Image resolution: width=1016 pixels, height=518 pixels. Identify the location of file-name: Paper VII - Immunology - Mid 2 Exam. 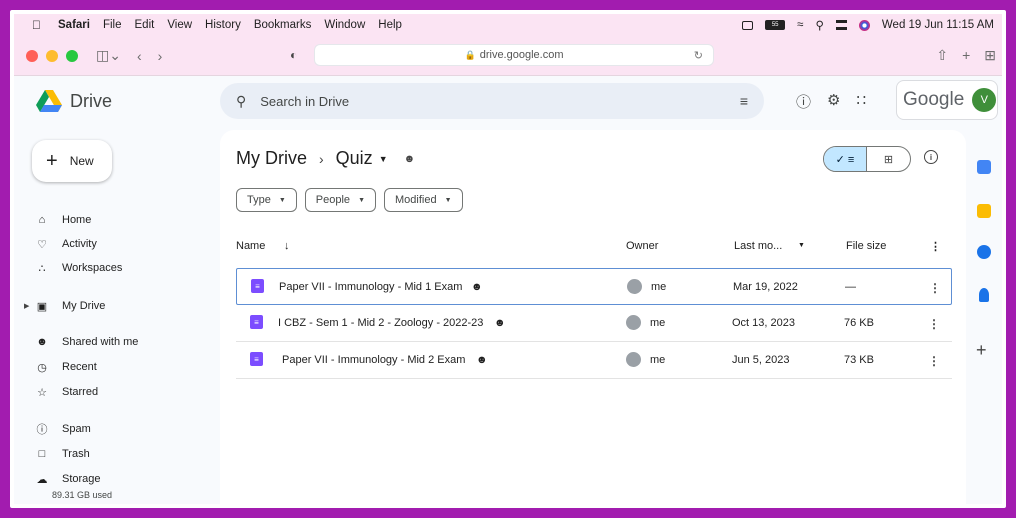
(374, 360).